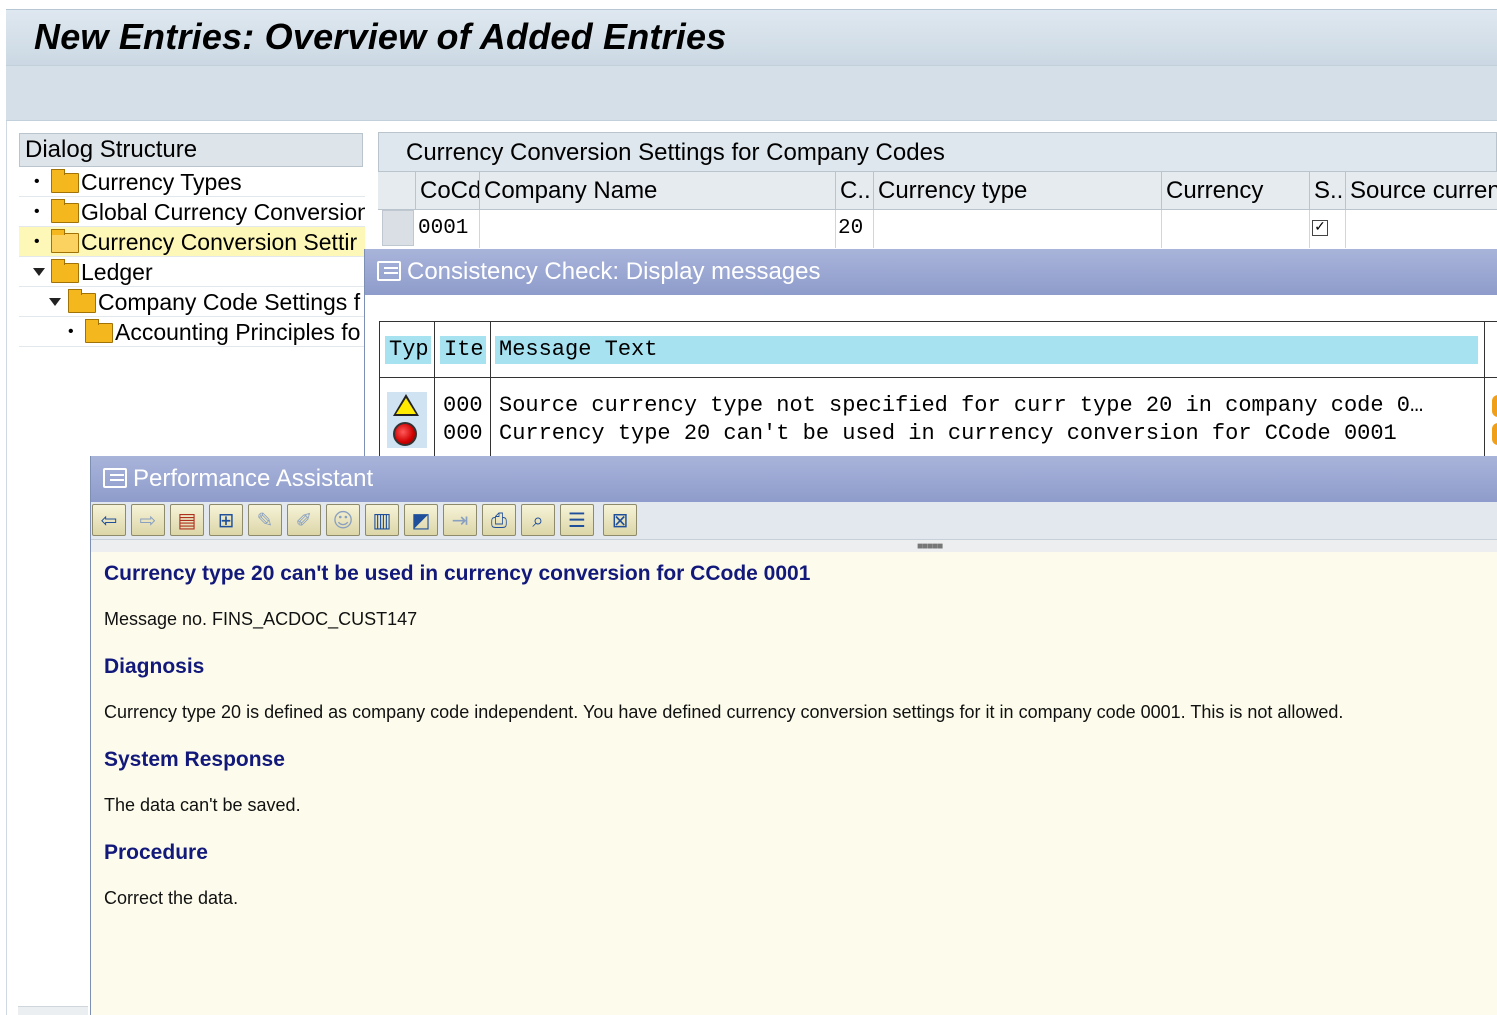 The height and width of the screenshot is (1015, 1497). Describe the element at coordinates (148, 520) in the screenshot. I see `forward-arrow-icon: ⇨` at that location.